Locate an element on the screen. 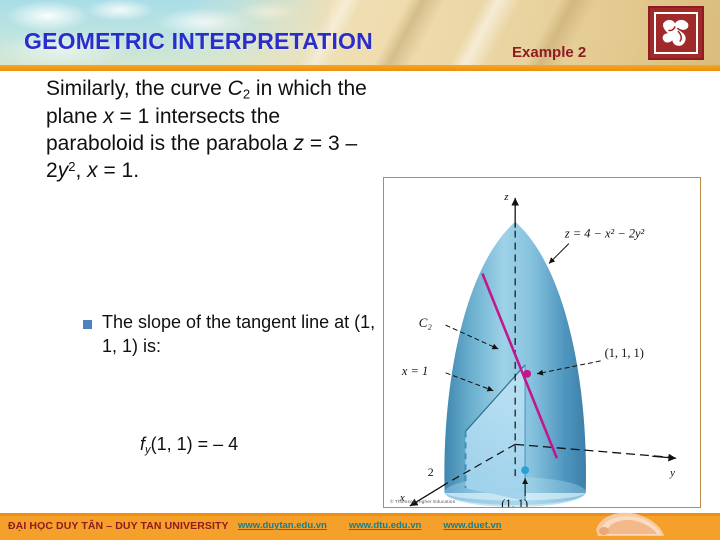 The height and width of the screenshot is (540, 720). logo-inner-frame is located at coordinates (676, 33).